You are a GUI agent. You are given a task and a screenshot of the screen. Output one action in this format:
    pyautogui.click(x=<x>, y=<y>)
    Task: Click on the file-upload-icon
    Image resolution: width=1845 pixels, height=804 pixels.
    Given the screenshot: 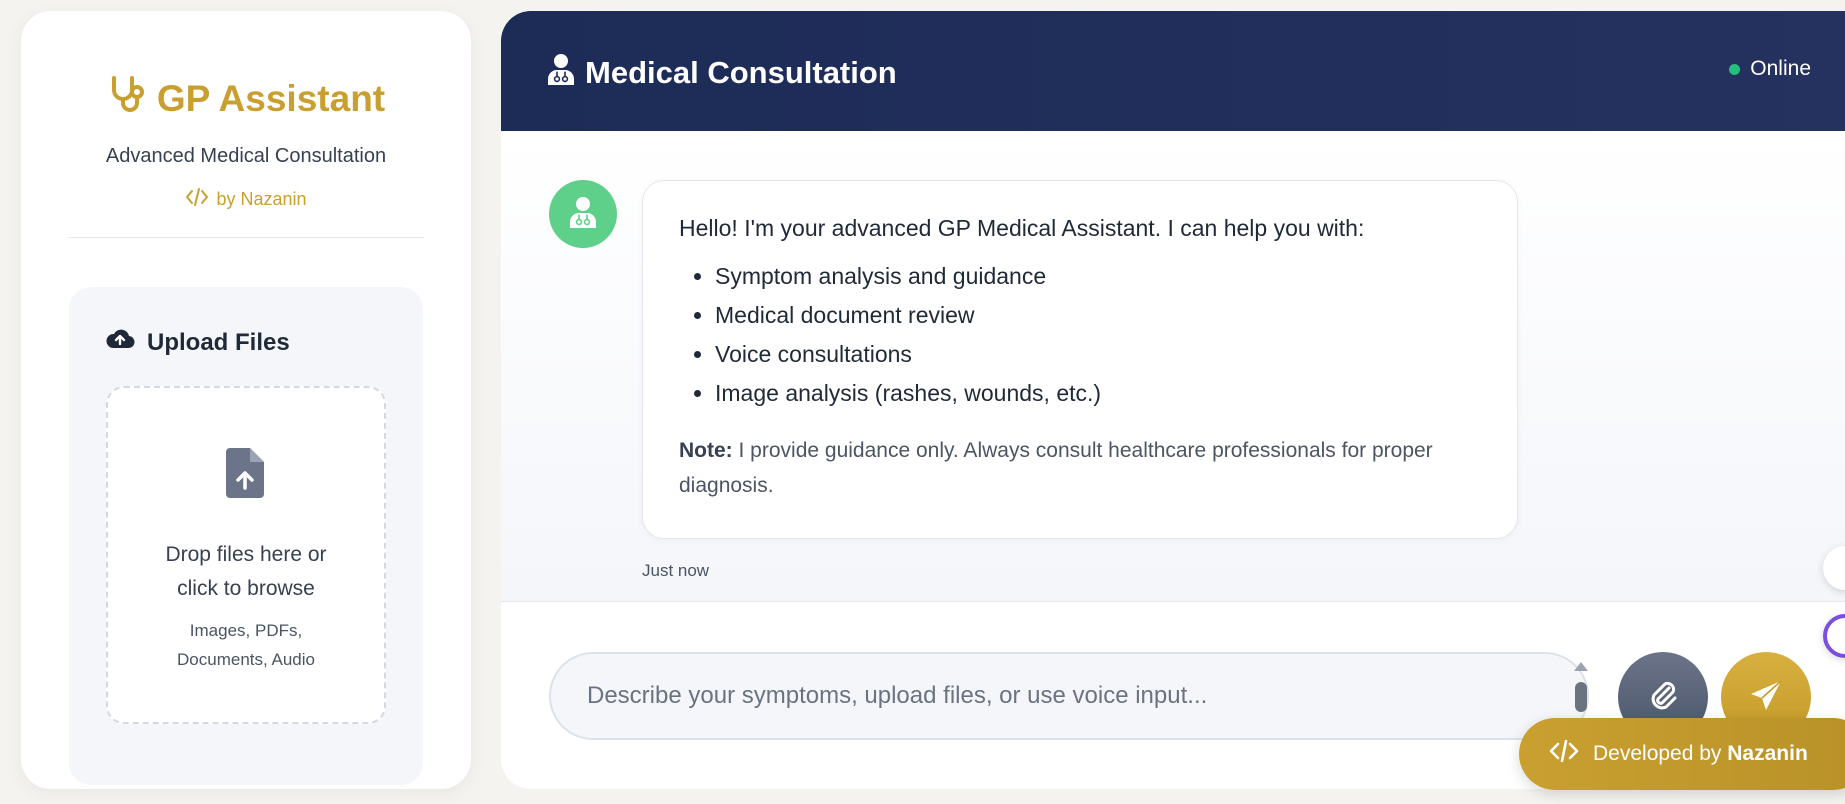 What is the action you would take?
    pyautogui.click(x=245, y=473)
    